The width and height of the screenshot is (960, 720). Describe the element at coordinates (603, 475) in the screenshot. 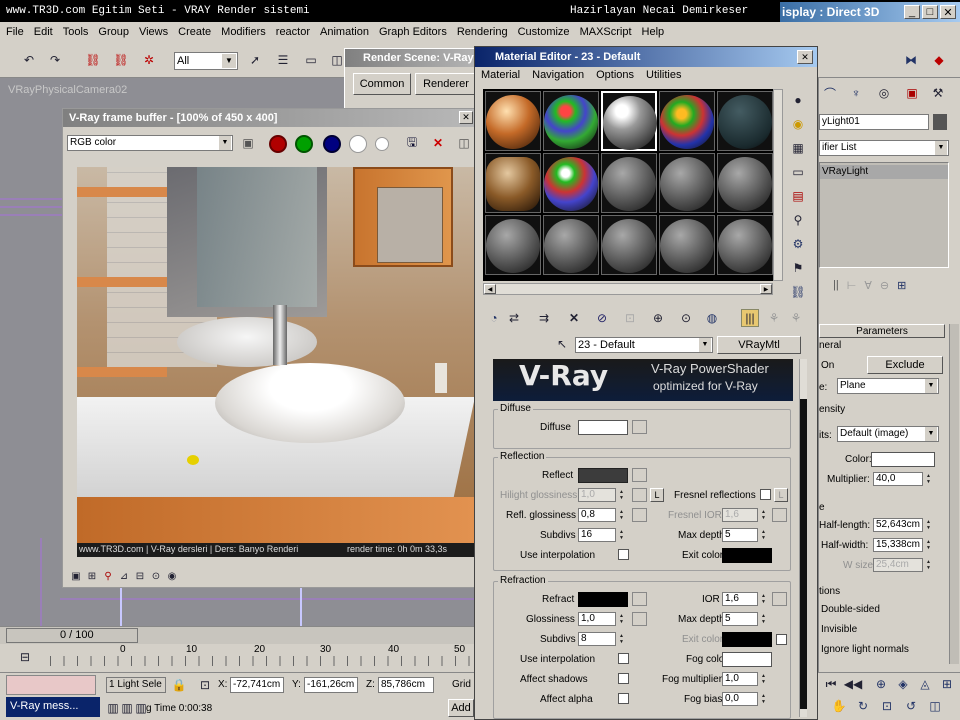

I see `reflect-color-swatch` at that location.